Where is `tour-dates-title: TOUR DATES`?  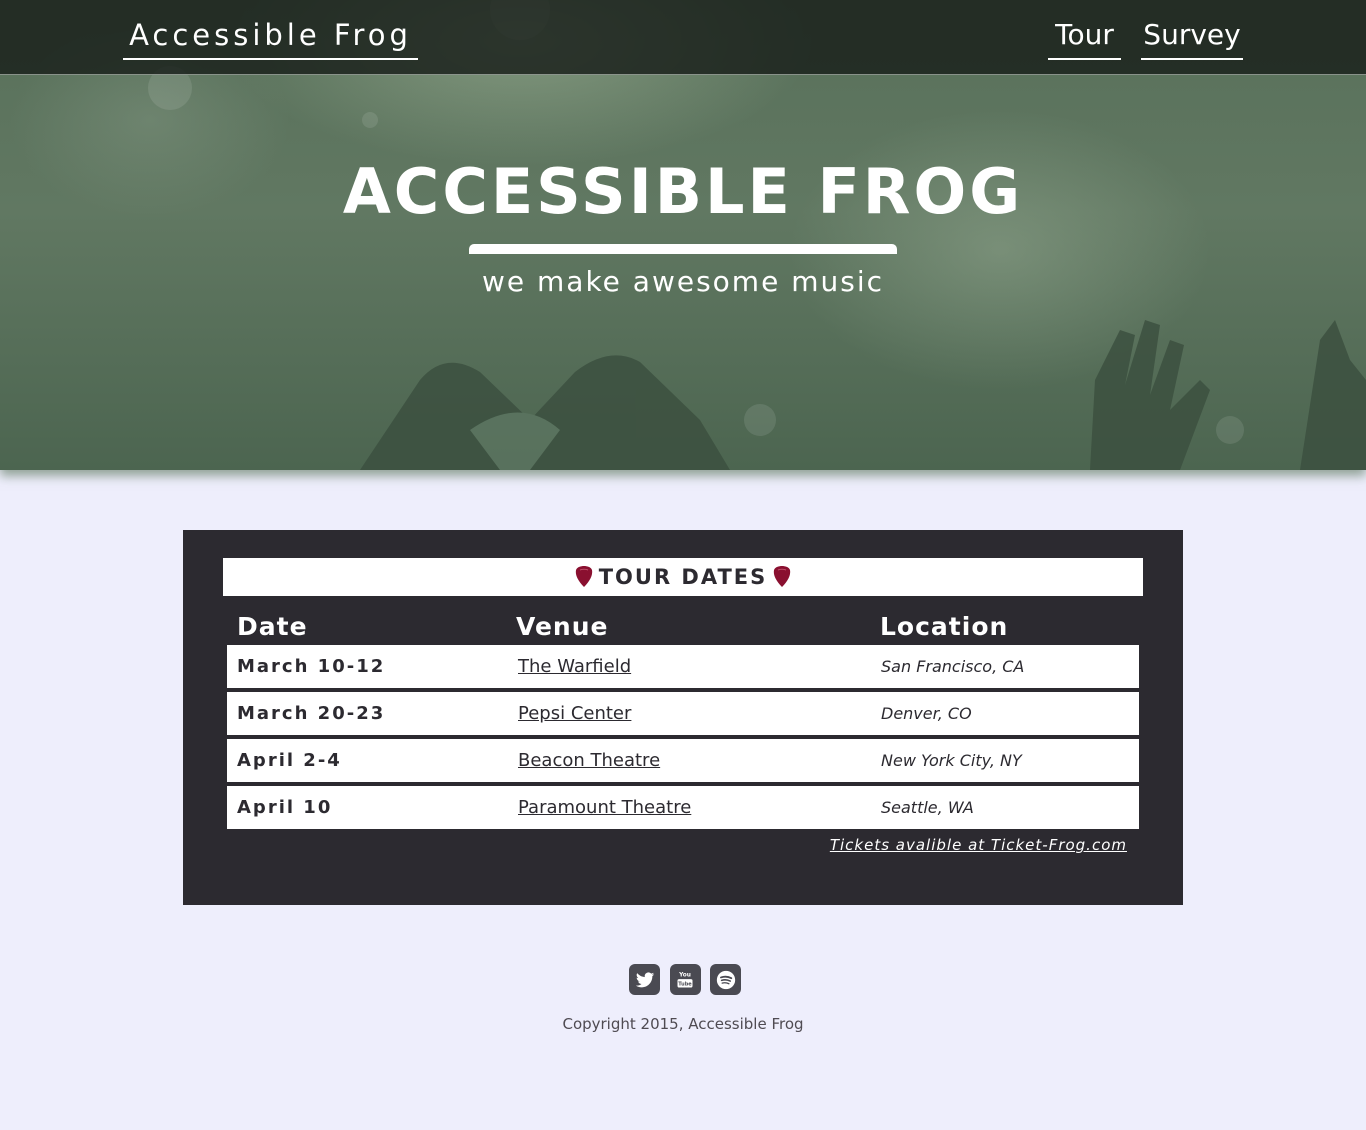 tour-dates-title: TOUR DATES is located at coordinates (683, 577).